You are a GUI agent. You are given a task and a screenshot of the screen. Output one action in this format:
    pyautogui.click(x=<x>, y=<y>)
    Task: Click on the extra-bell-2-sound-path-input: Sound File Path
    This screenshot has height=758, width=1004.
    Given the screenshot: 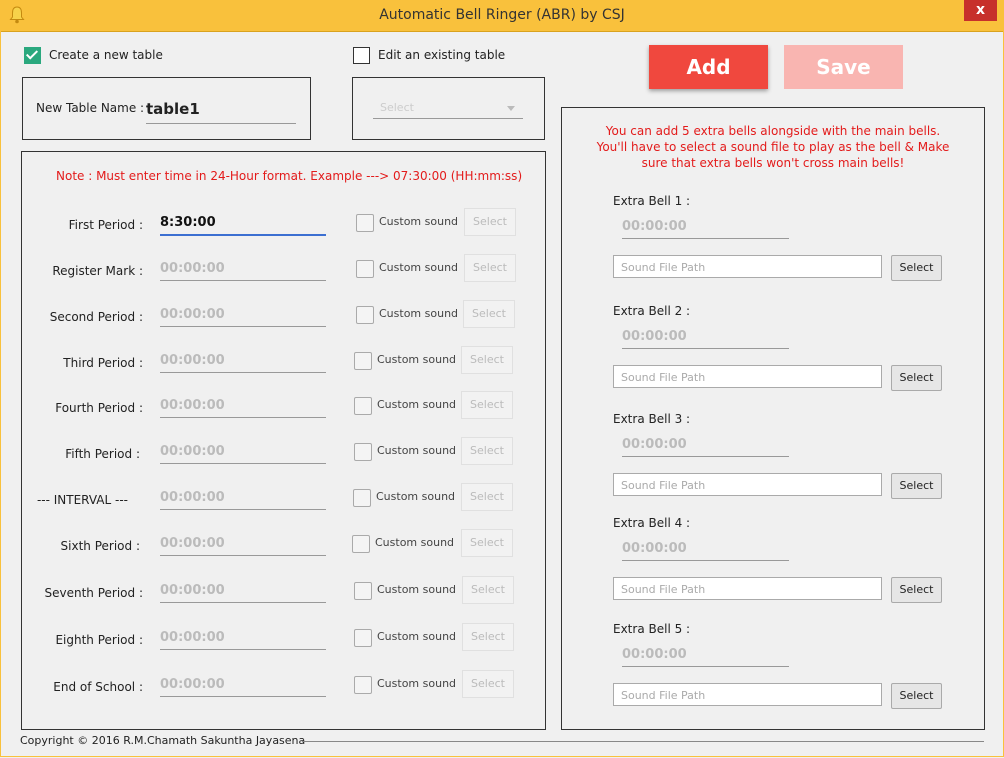 What is the action you would take?
    pyautogui.click(x=747, y=376)
    